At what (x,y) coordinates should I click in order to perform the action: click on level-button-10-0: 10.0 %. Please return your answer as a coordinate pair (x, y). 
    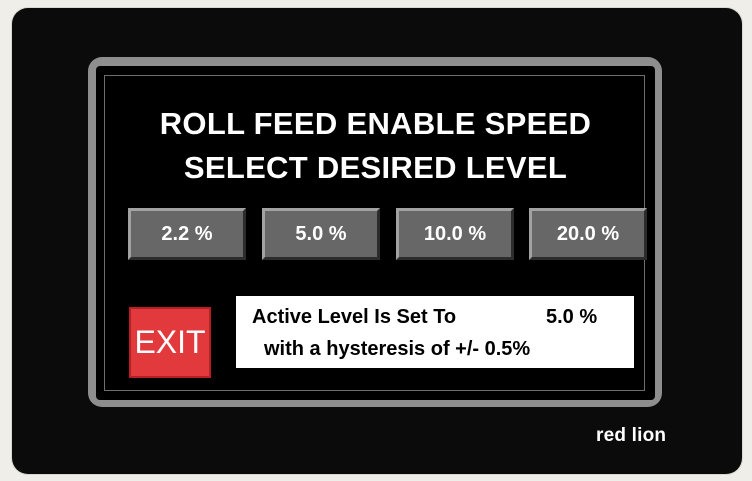
    Looking at the image, I should click on (455, 234).